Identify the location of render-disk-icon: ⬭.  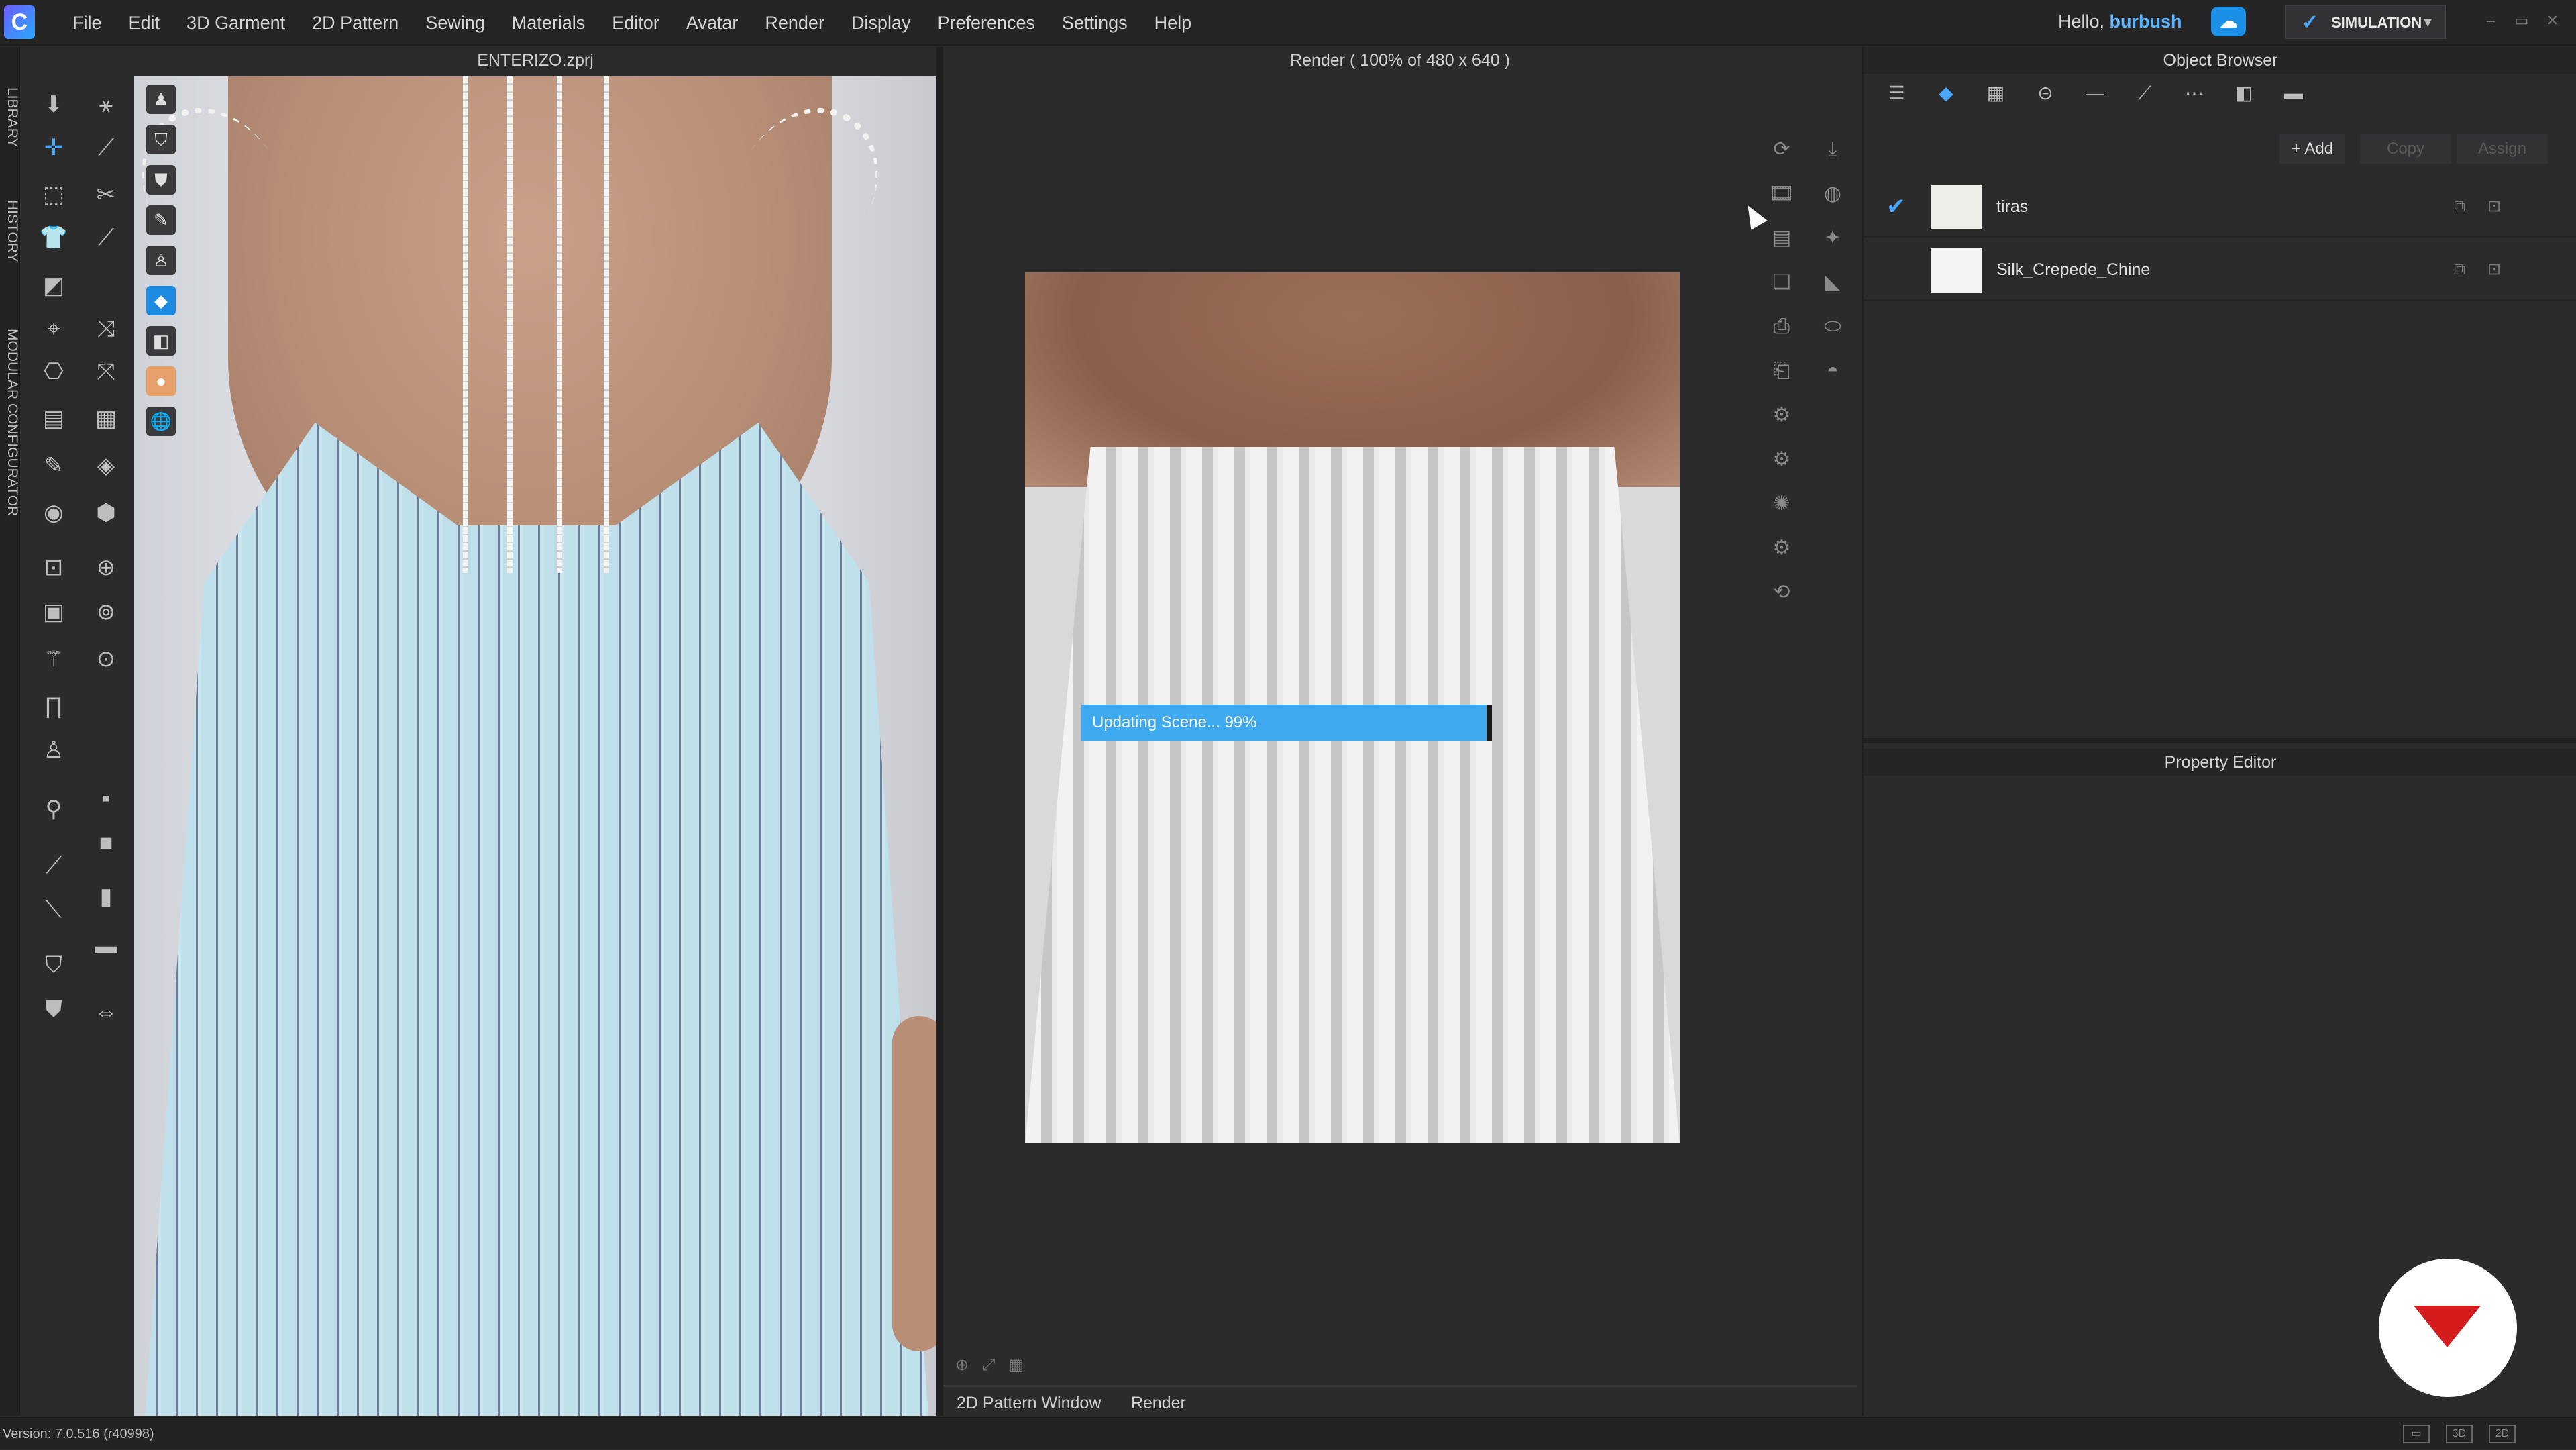
(1832, 327).